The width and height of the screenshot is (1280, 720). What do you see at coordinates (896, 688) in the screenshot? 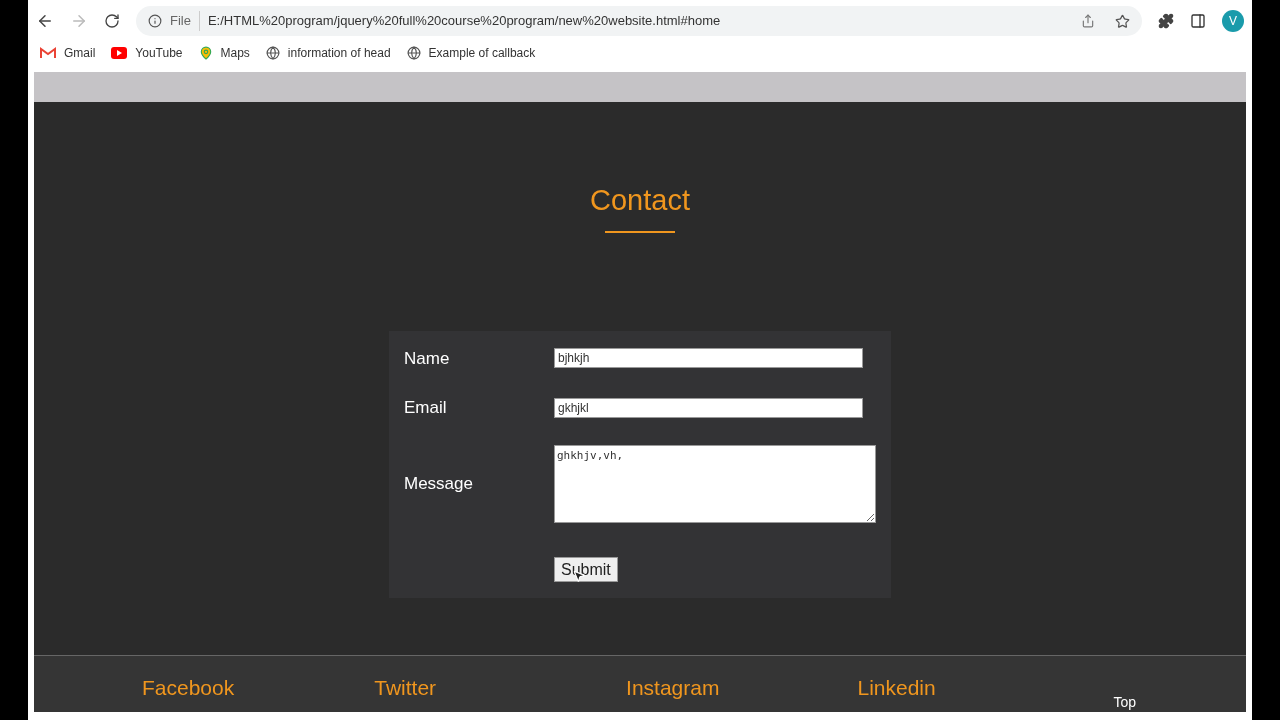
I see `footer-link: Linkedin` at bounding box center [896, 688].